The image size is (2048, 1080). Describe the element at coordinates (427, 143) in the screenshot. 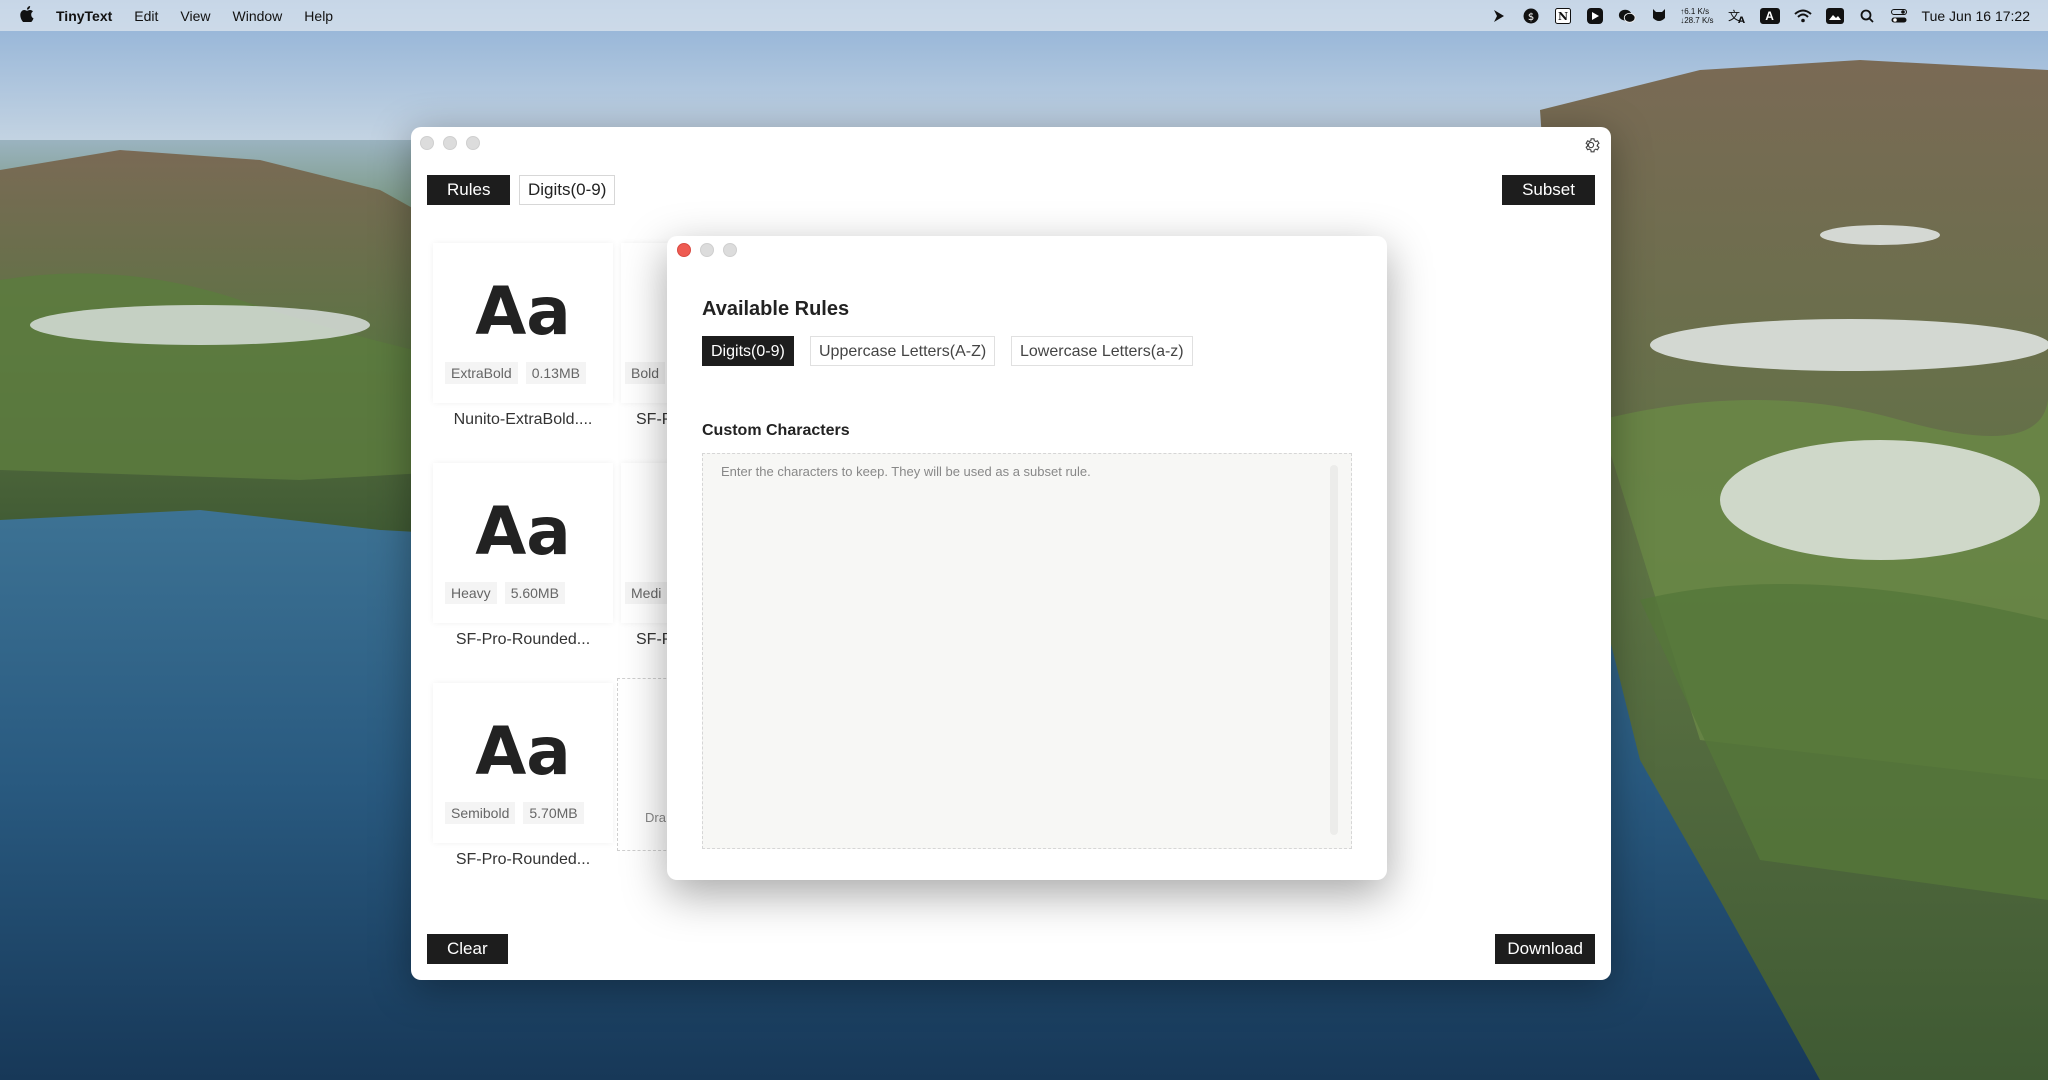

I see `close-window-button` at that location.